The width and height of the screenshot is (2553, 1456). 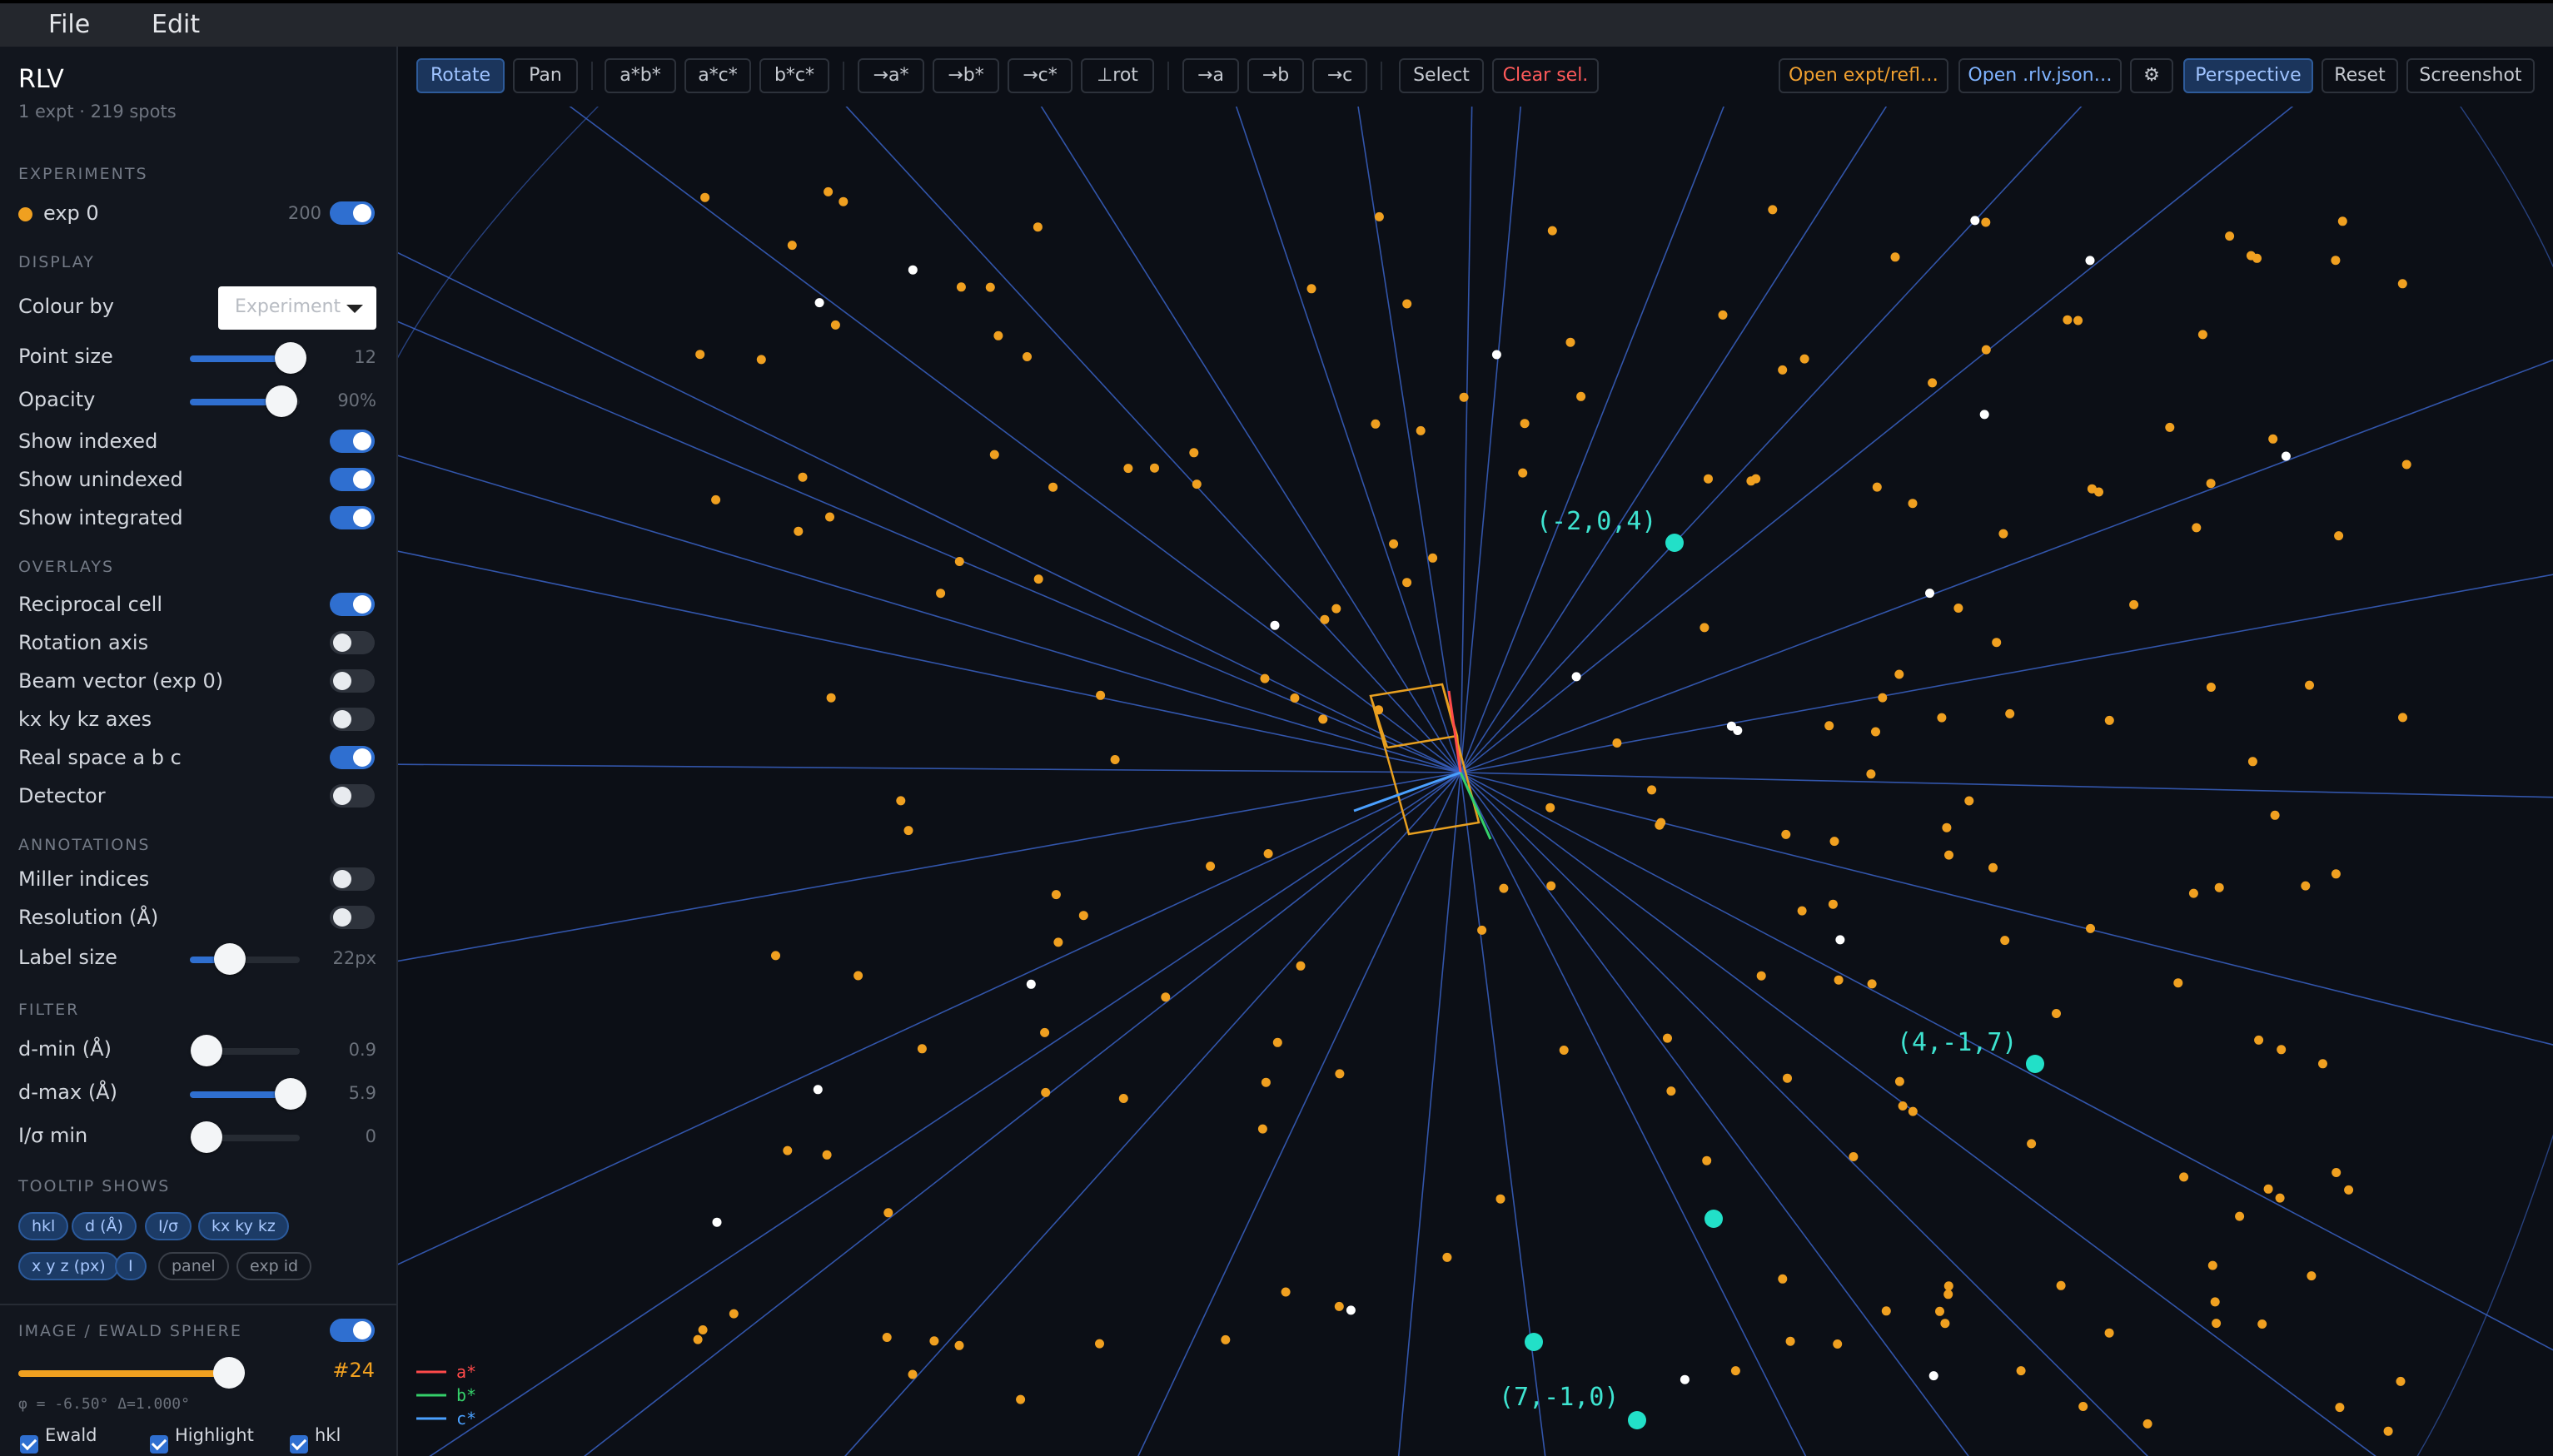 I want to click on along-a-button: →a, so click(x=1210, y=75).